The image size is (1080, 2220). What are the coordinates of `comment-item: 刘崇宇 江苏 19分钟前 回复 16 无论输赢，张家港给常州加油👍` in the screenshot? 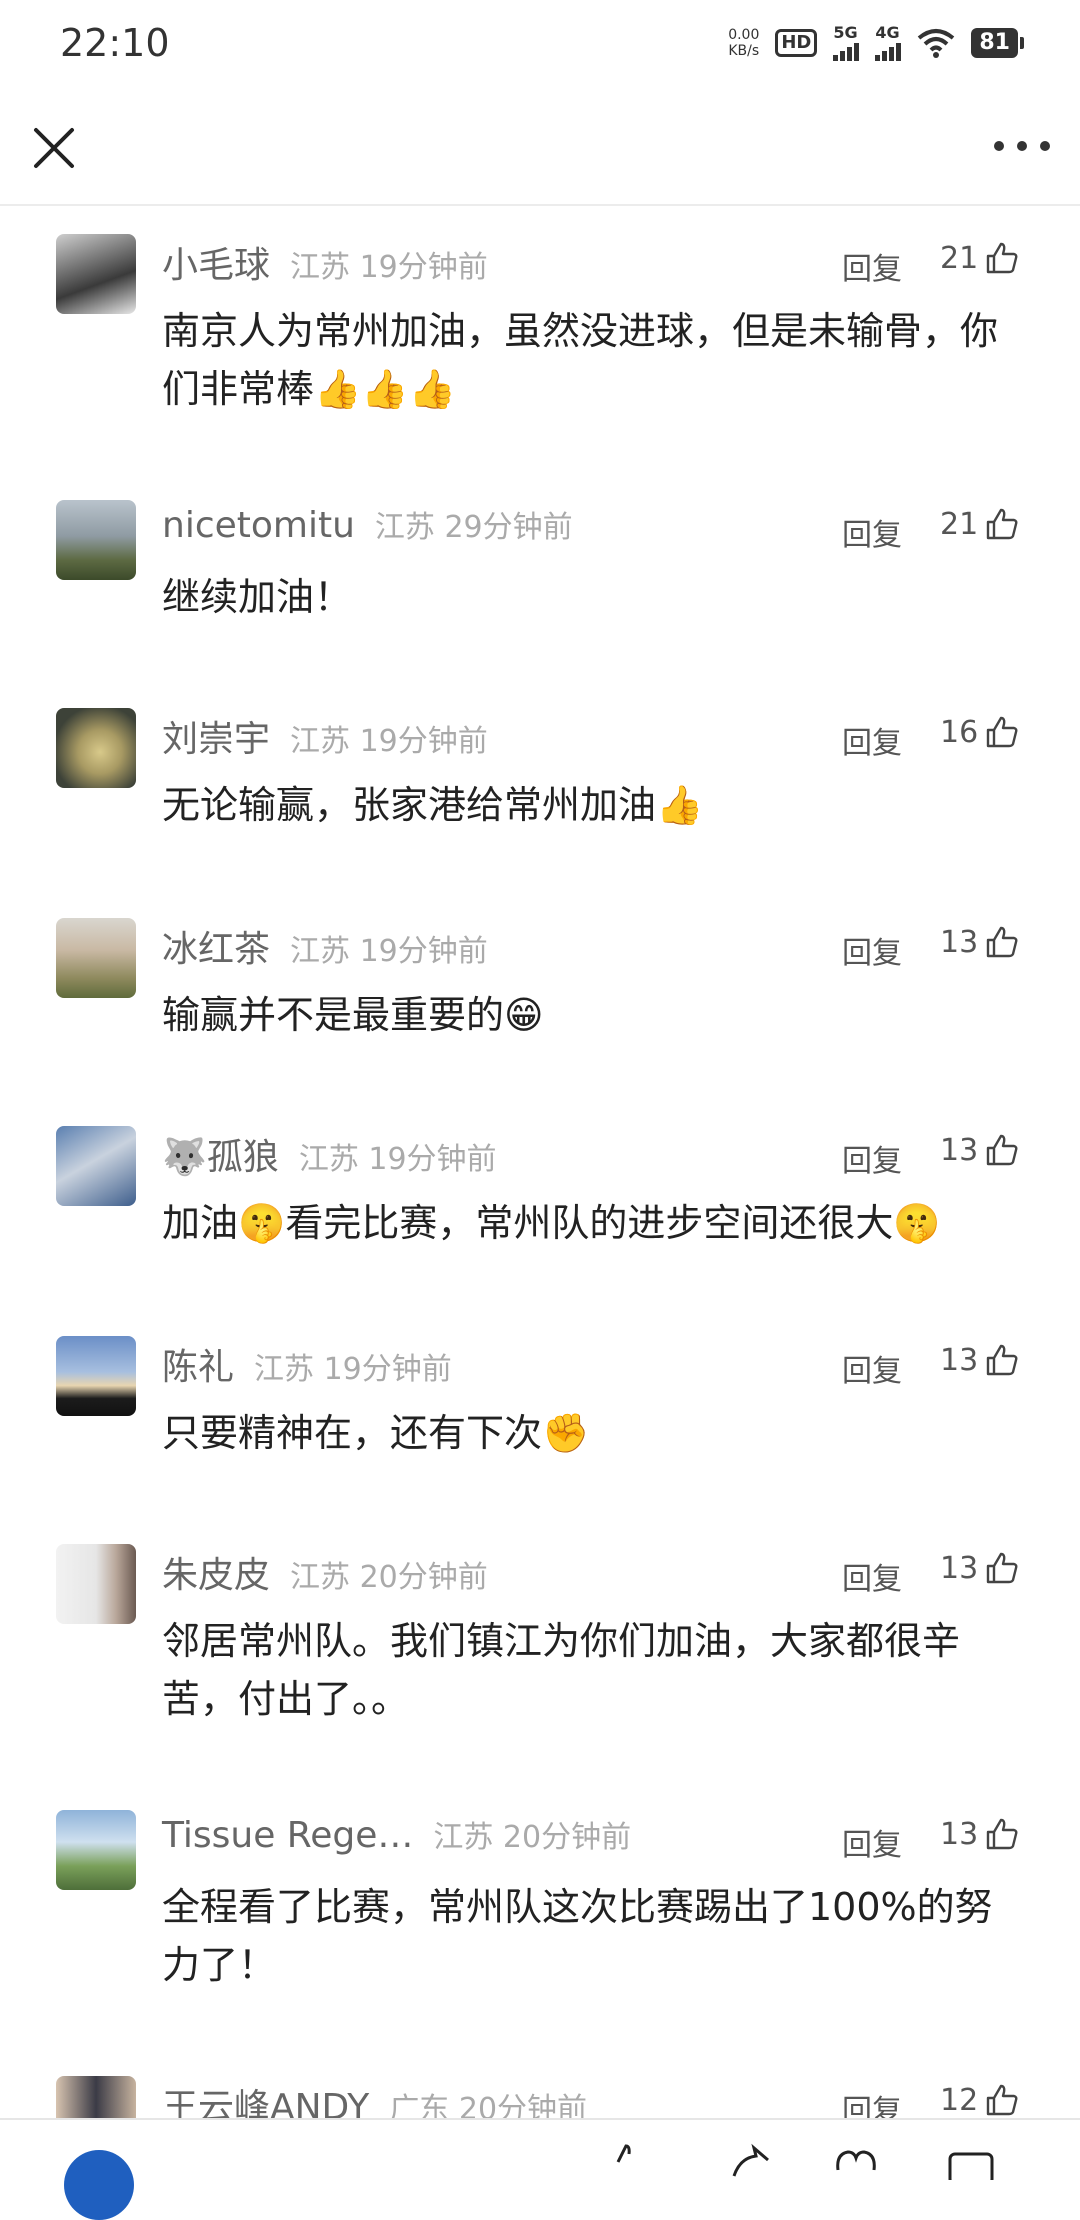 It's located at (540, 785).